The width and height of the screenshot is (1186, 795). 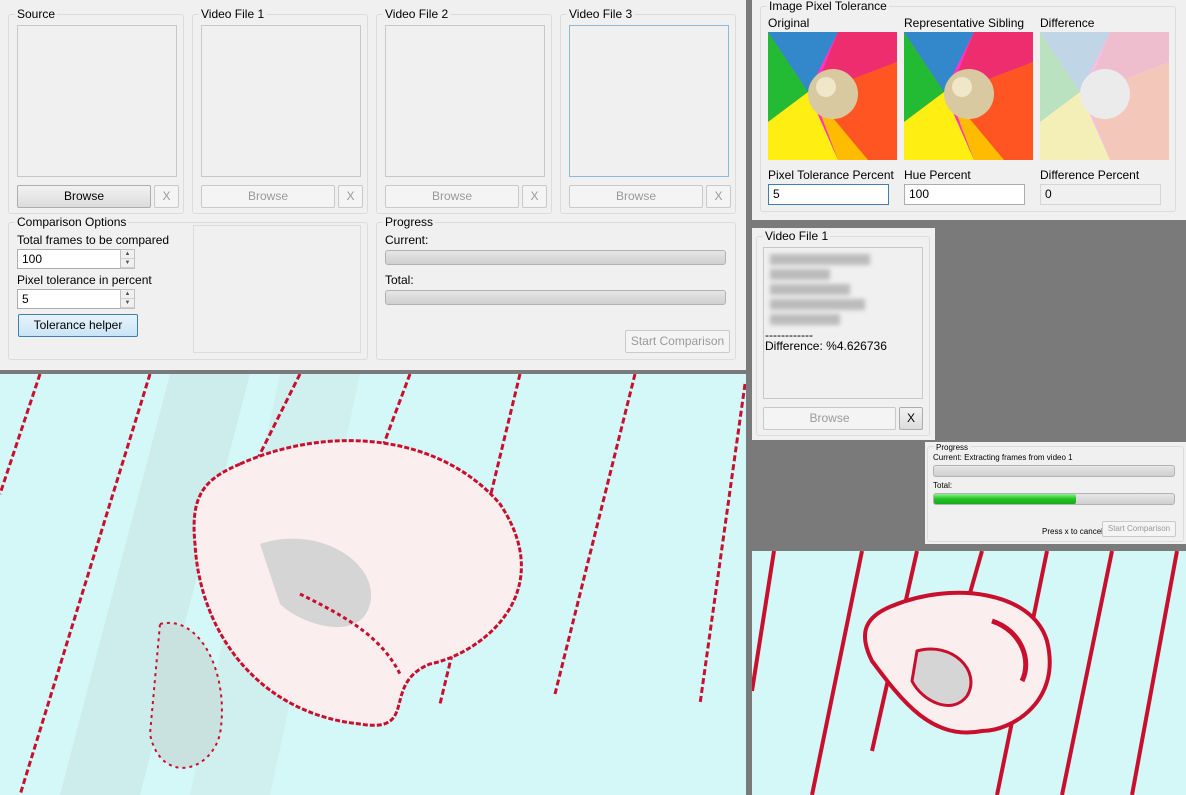 What do you see at coordinates (829, 418) in the screenshot?
I see `video-file-panel-browse-button: Browse` at bounding box center [829, 418].